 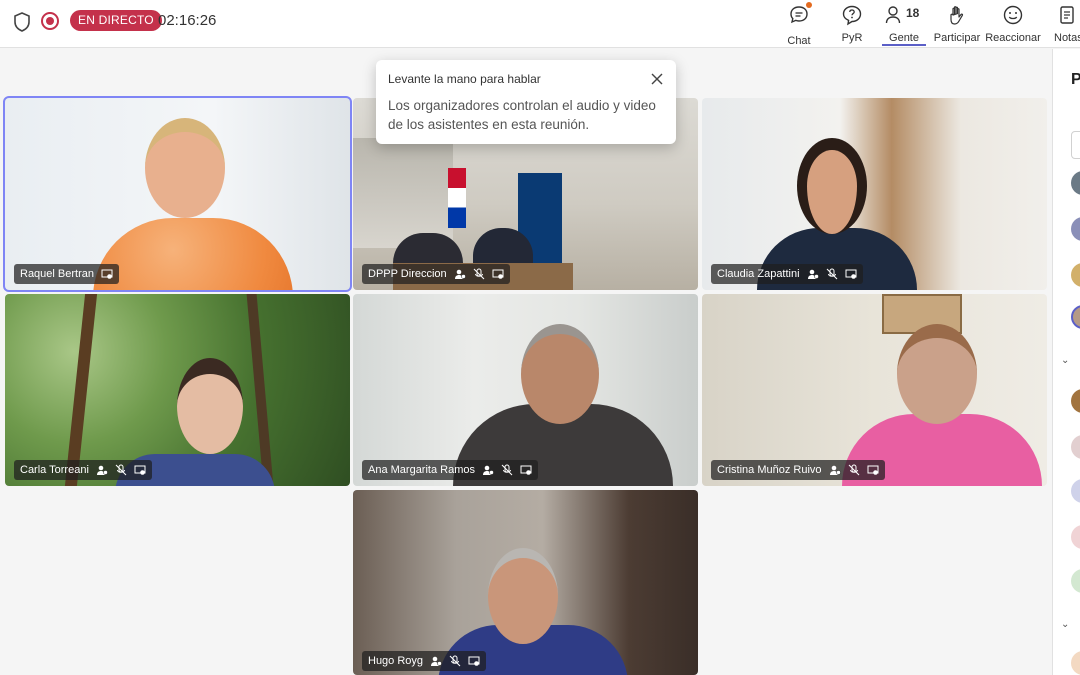 I want to click on video-tile: Raquel Bertran, so click(x=177, y=194).